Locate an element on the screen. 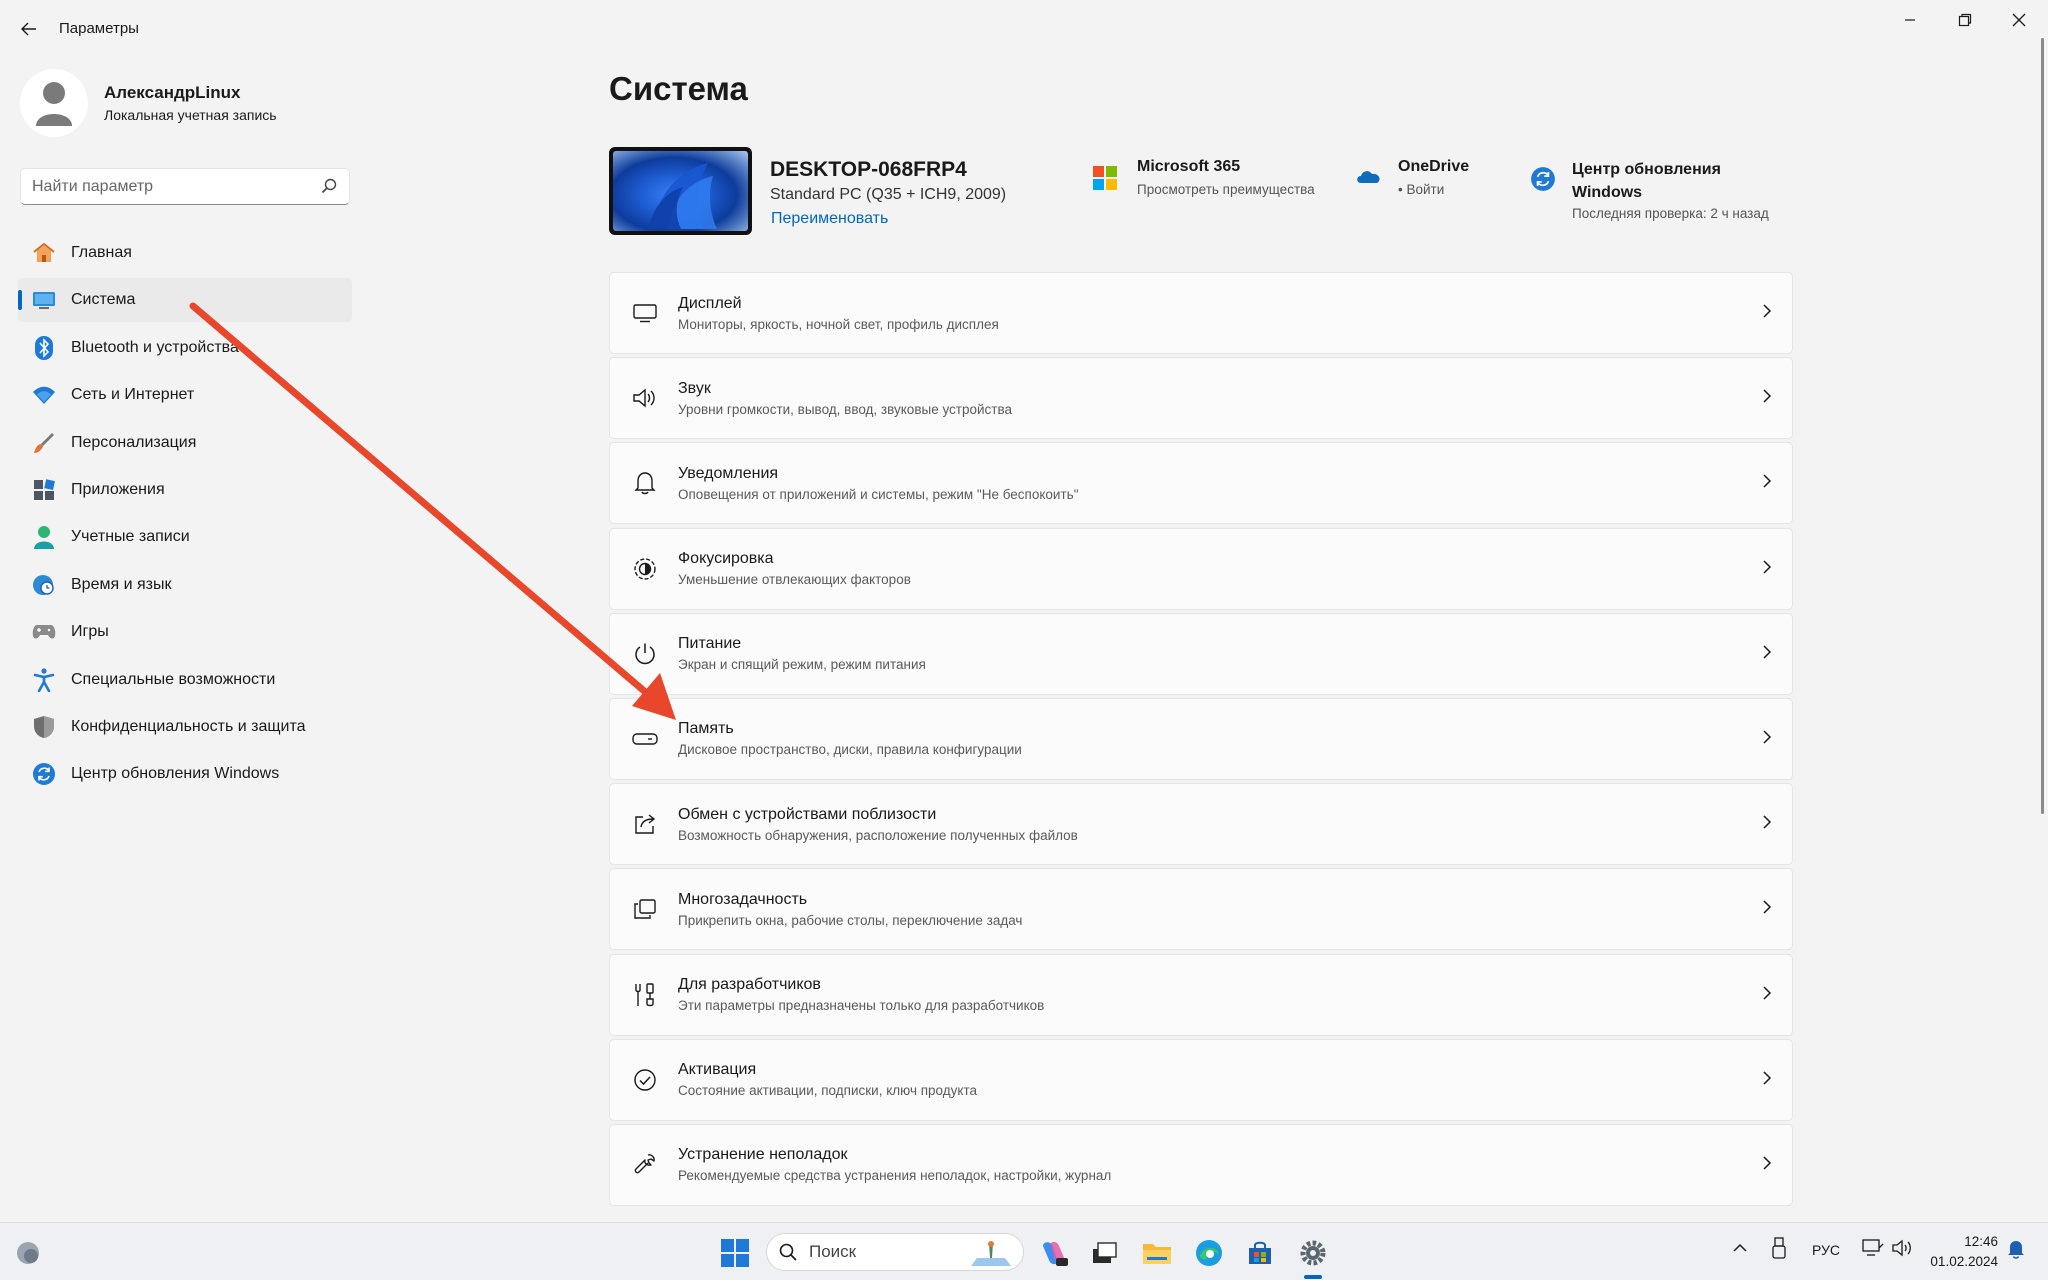 The image size is (2048, 1280). store-button is located at coordinates (1260, 1253).